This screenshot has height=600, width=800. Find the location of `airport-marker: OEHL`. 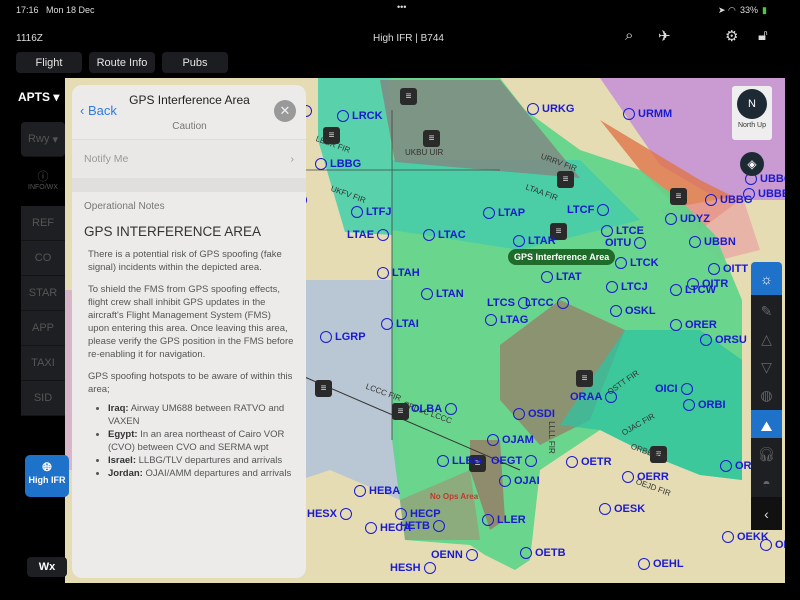

airport-marker: OEHL is located at coordinates (661, 564).